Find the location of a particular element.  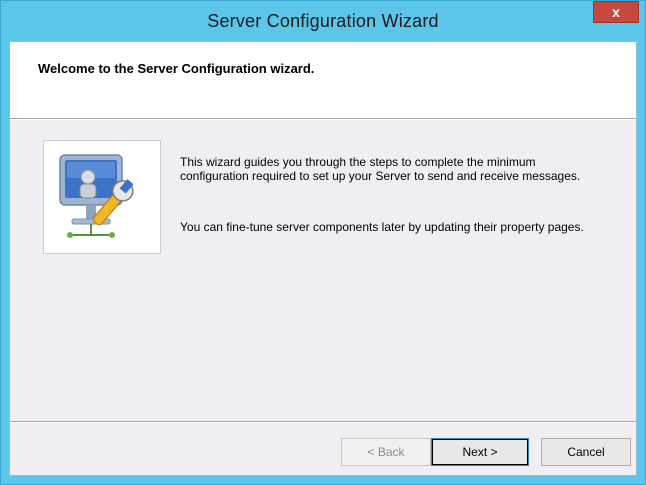

title-bar: Server Configuration Wizard x is located at coordinates (323, 21).